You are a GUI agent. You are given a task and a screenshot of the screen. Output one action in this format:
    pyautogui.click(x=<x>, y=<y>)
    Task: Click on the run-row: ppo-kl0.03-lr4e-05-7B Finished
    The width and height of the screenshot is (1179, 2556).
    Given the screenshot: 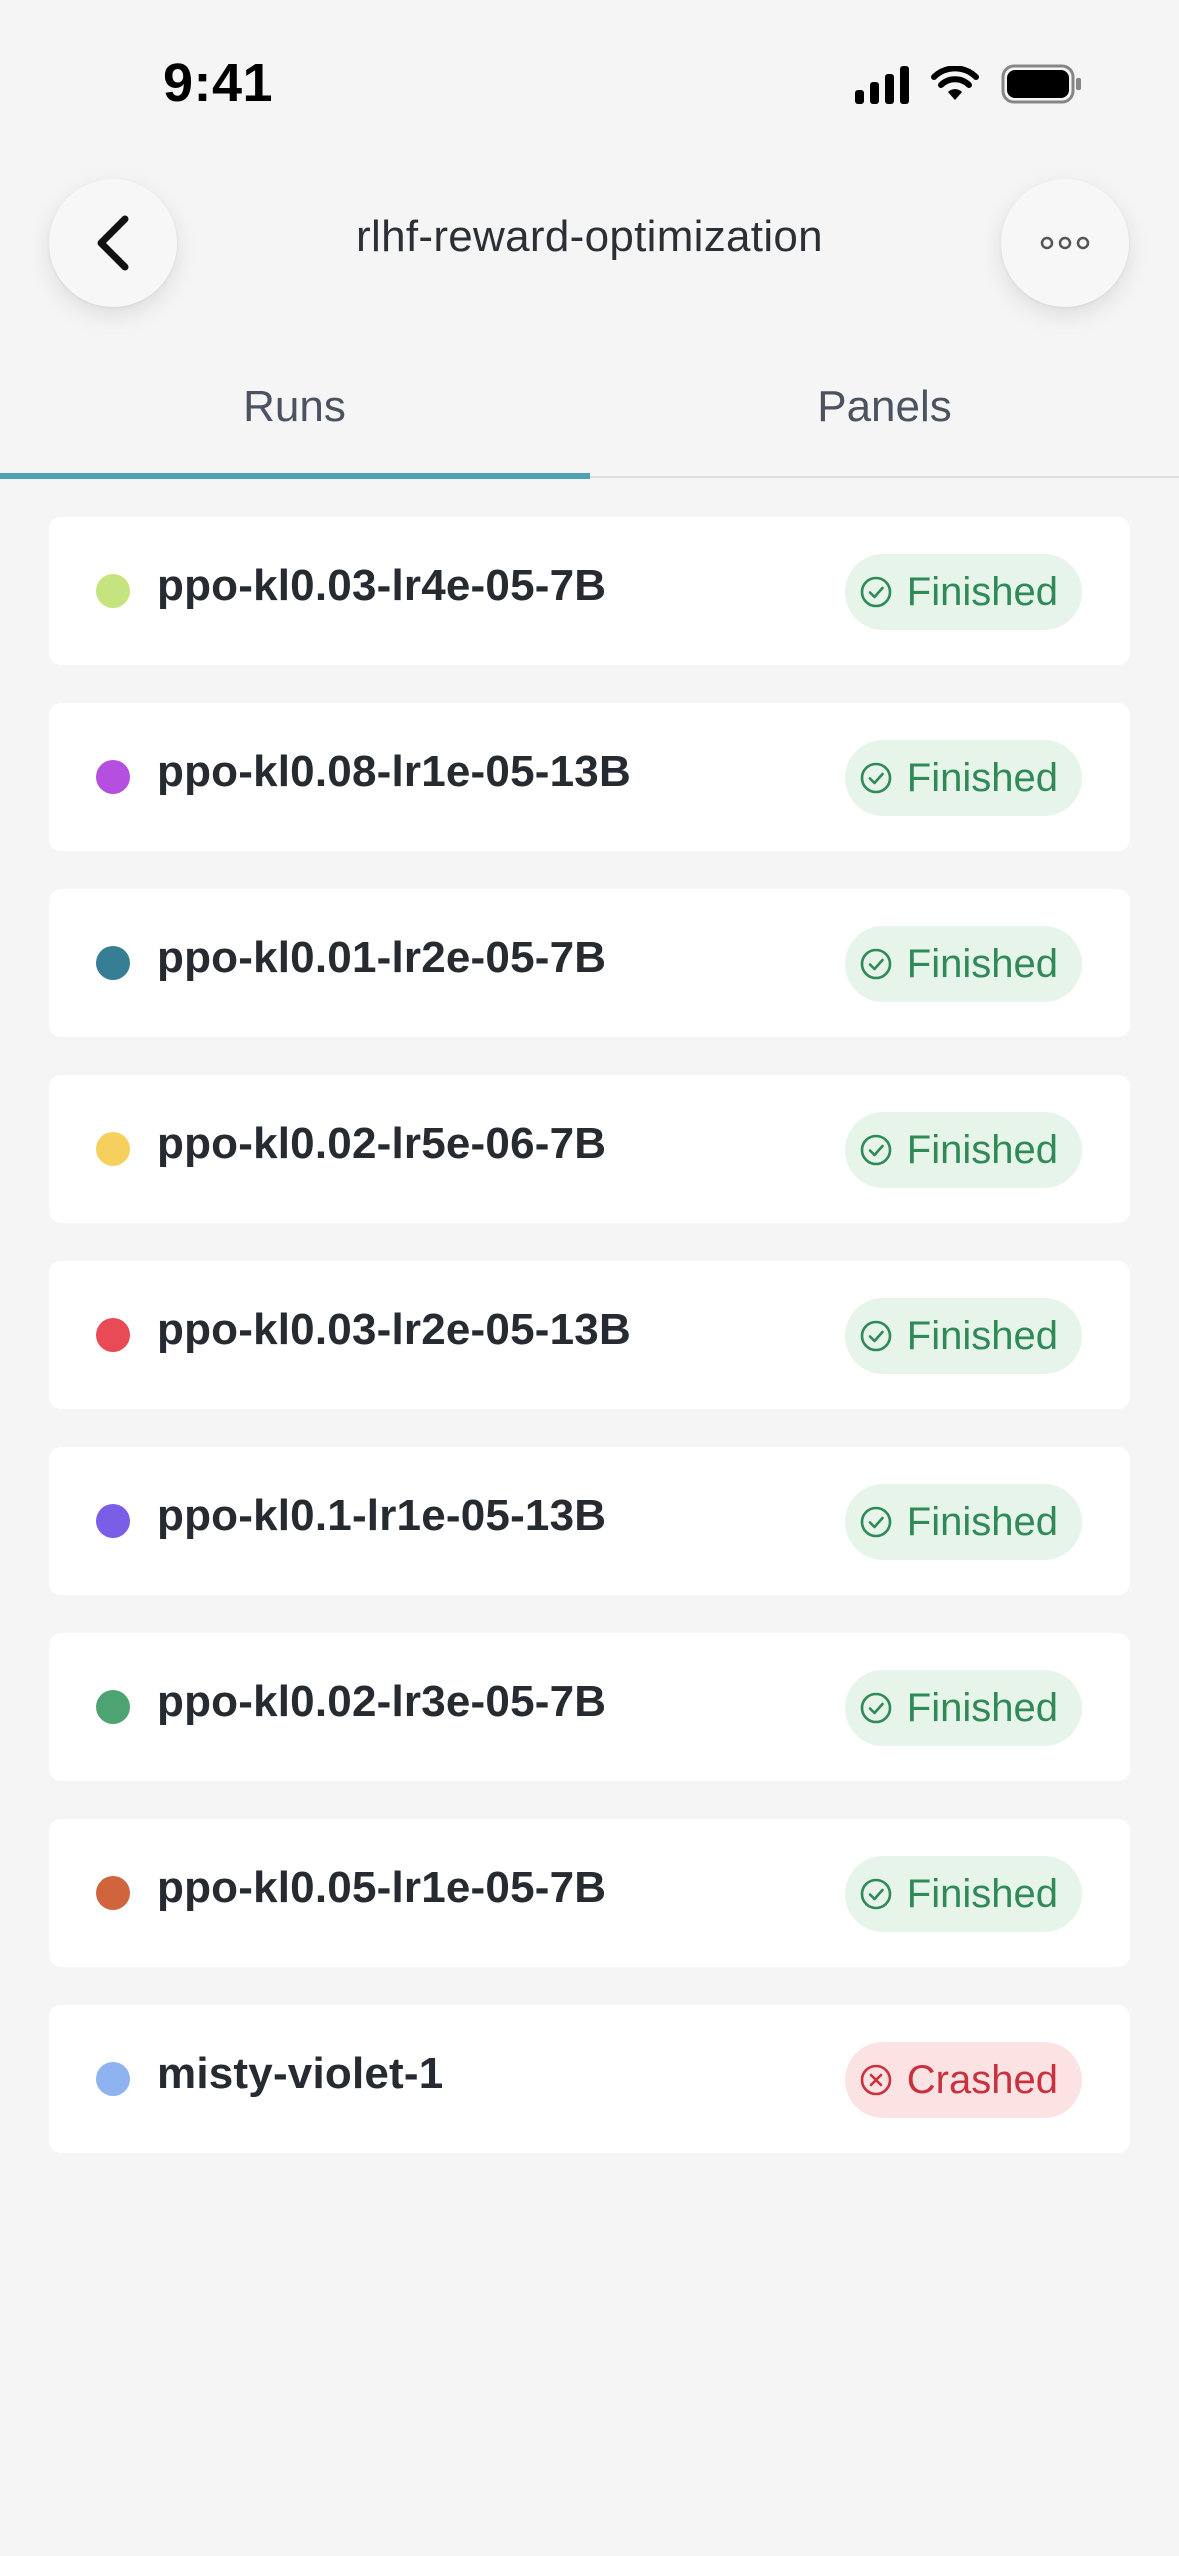 What is the action you would take?
    pyautogui.click(x=589, y=591)
    